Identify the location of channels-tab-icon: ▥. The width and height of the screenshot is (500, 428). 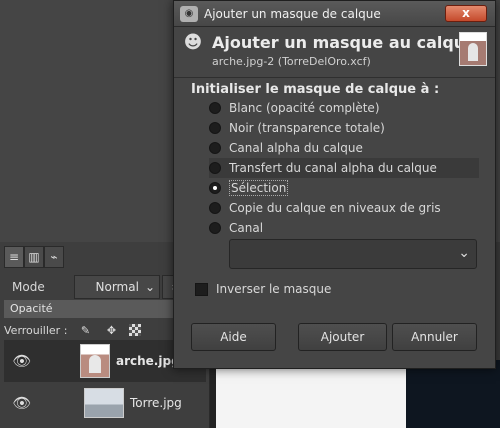
(34, 257).